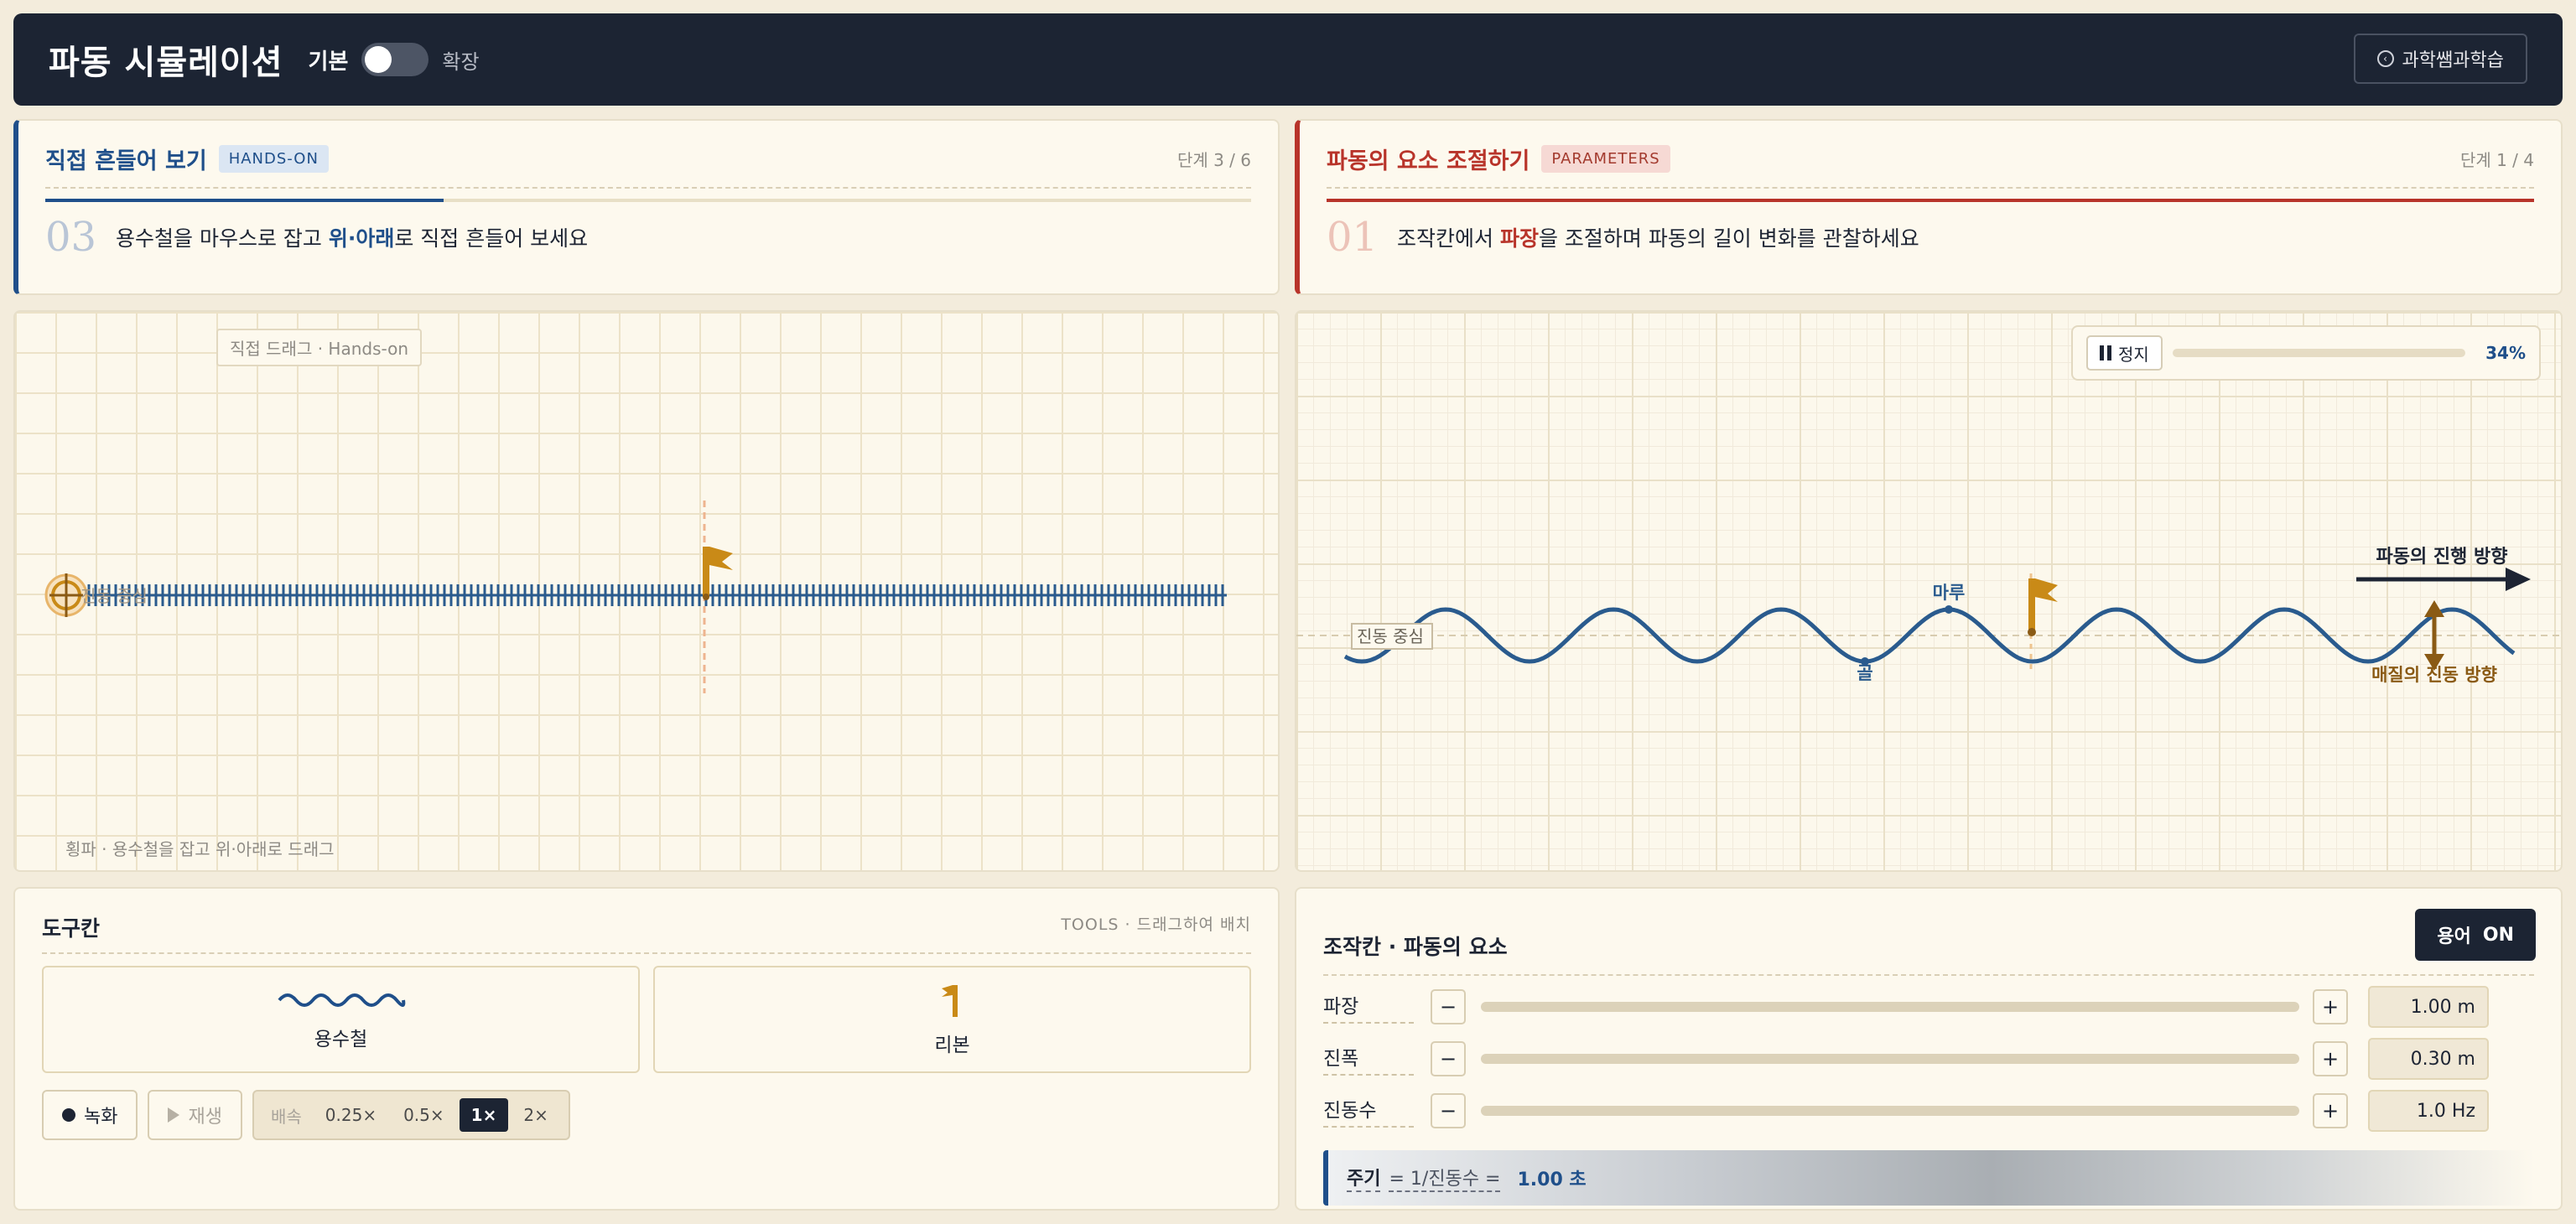 The width and height of the screenshot is (2576, 1224). What do you see at coordinates (114, 596) in the screenshot?
I see `spring-center-label: 진동 중심` at bounding box center [114, 596].